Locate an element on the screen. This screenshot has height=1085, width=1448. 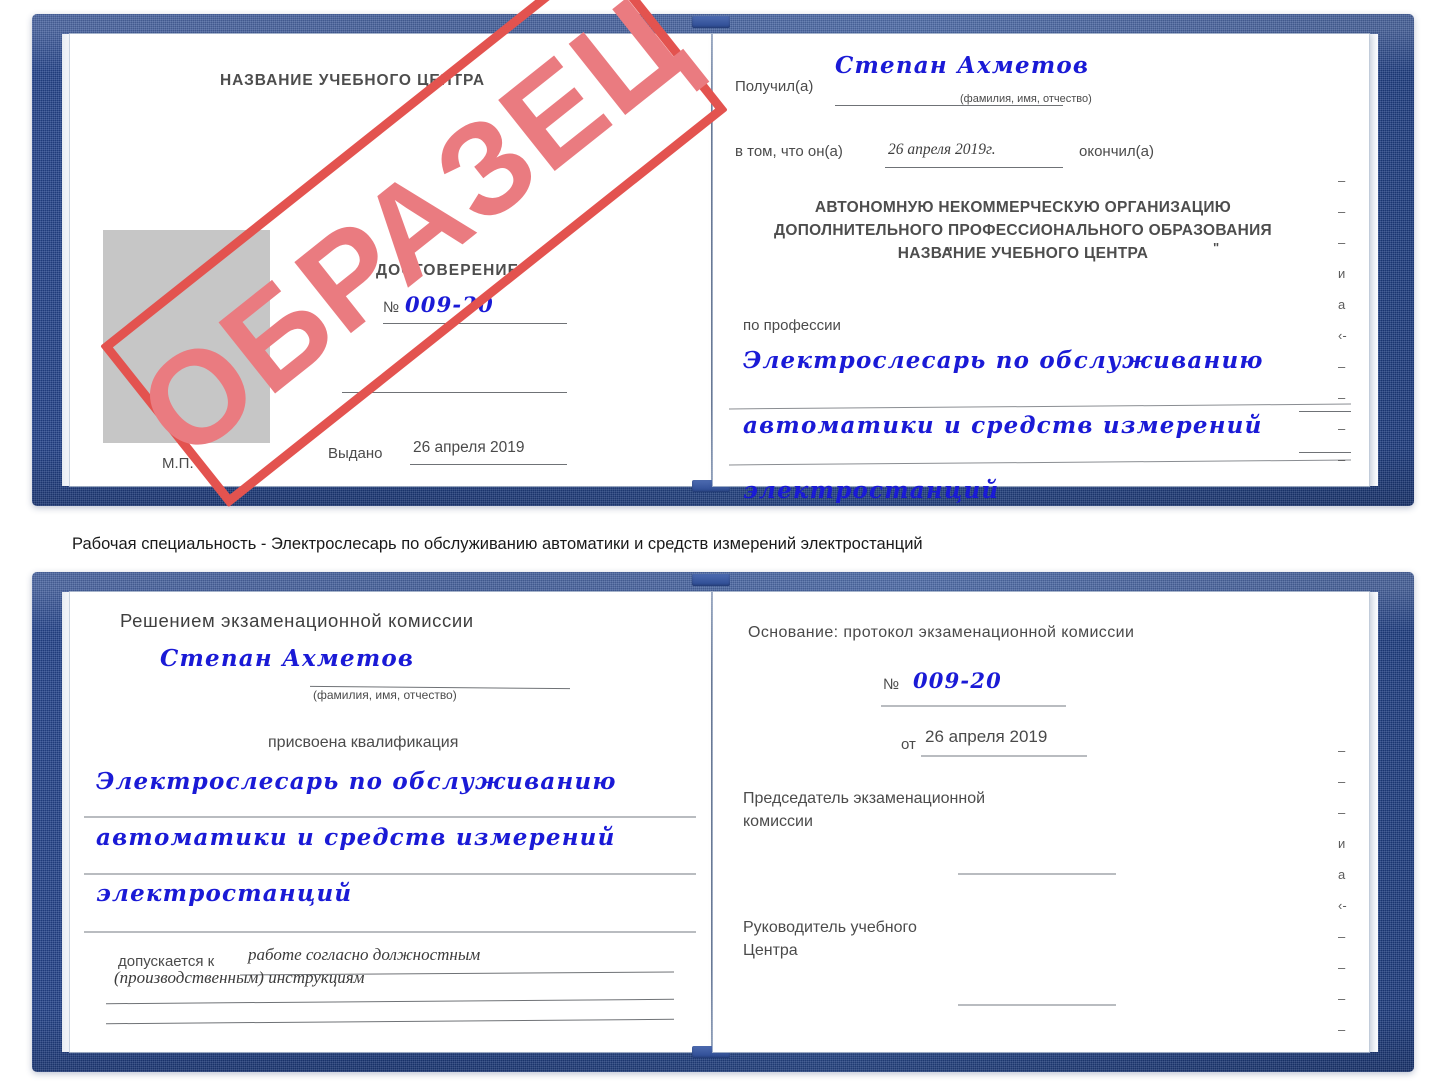
training-center-name-top: НАЗВАНИЕ УЧЕБНОГО ЦЕНТРА is located at coordinates (352, 80).